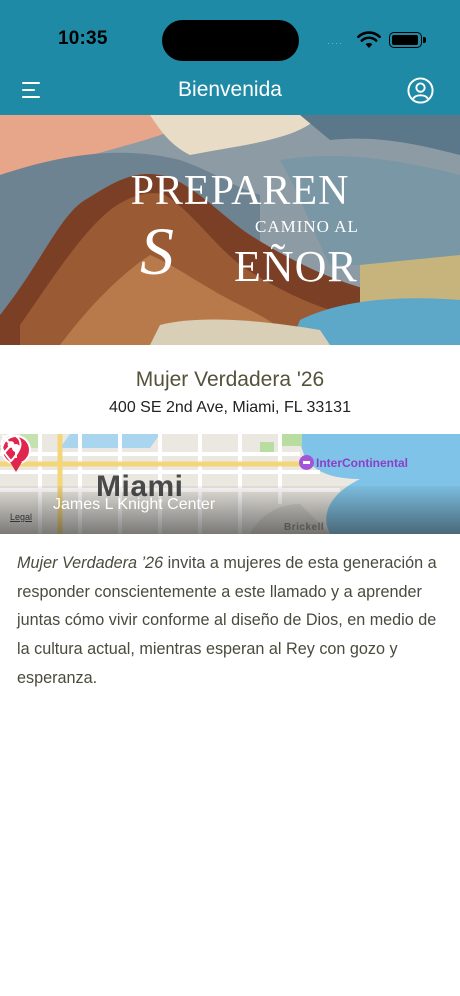 This screenshot has height=996, width=460. I want to click on hero-title-line3: EÑOR, so click(296, 266).